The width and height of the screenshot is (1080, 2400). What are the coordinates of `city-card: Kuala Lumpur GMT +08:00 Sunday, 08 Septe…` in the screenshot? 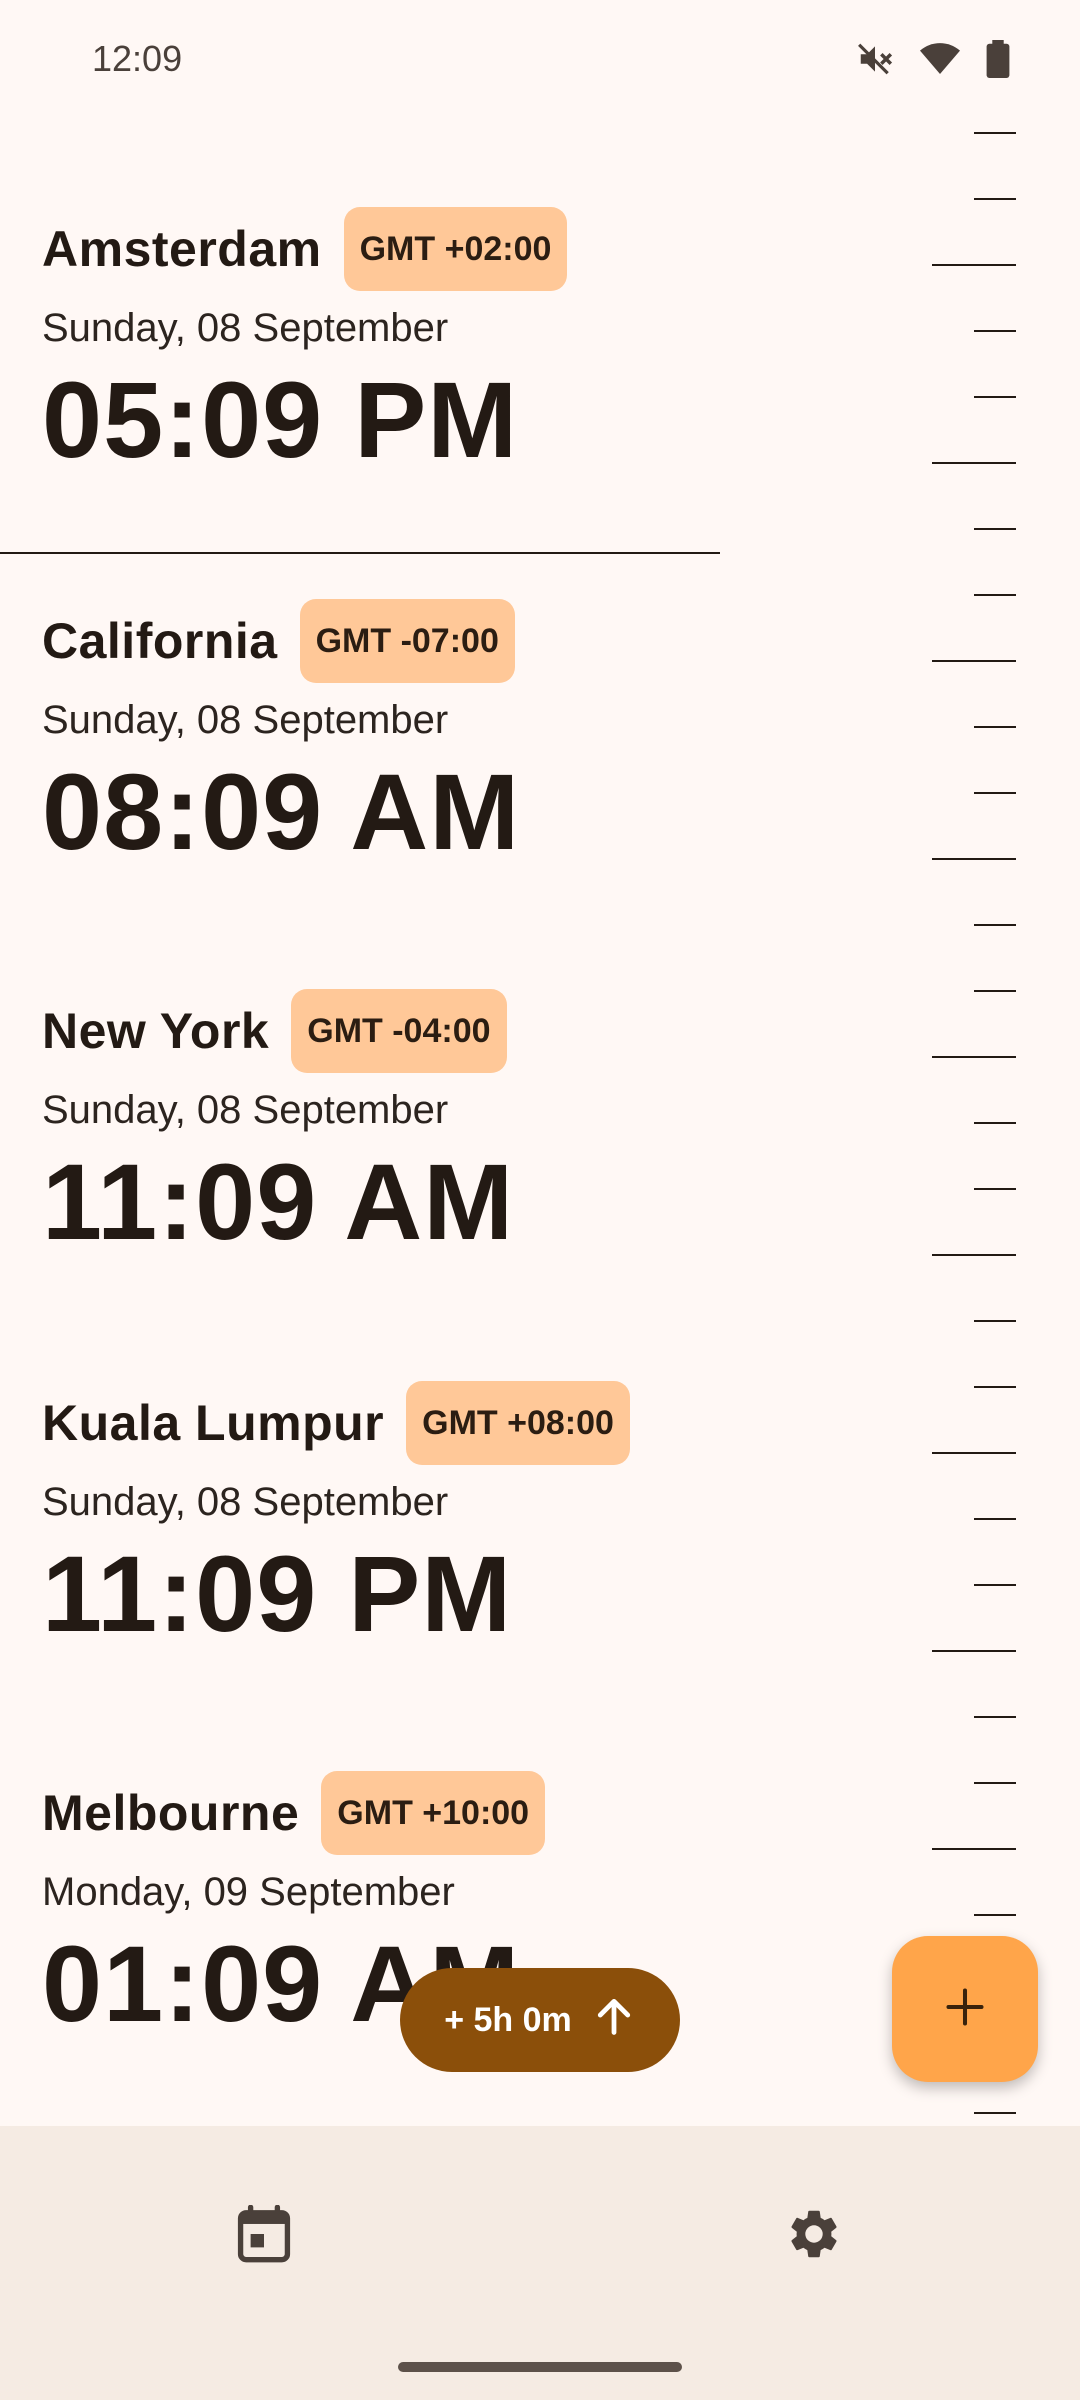 It's located at (492, 1518).